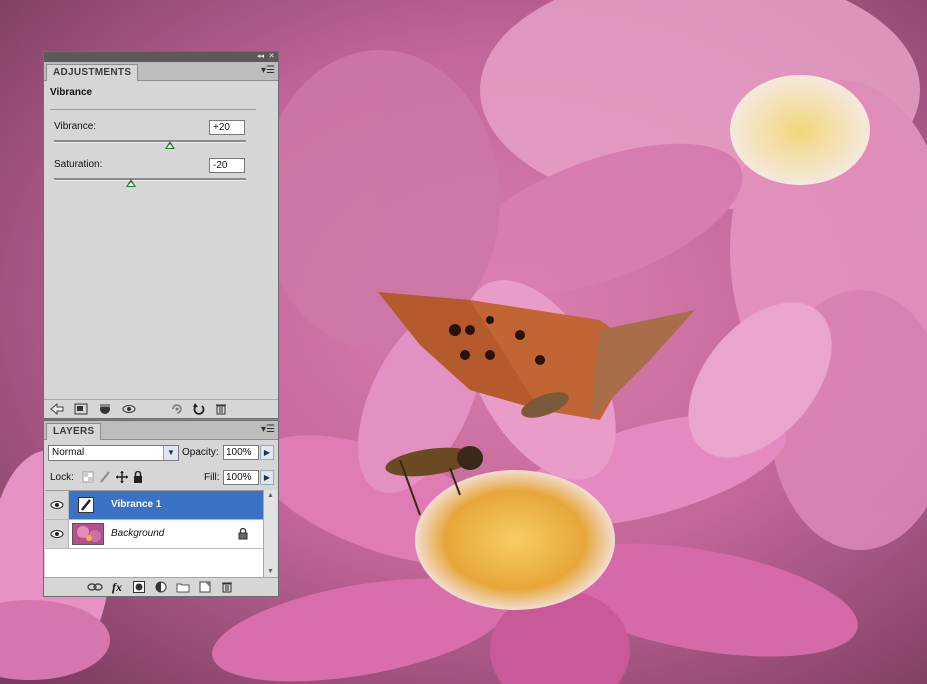 The image size is (927, 684). Describe the element at coordinates (270, 496) in the screenshot. I see `scroll-up-icon: ▲` at that location.